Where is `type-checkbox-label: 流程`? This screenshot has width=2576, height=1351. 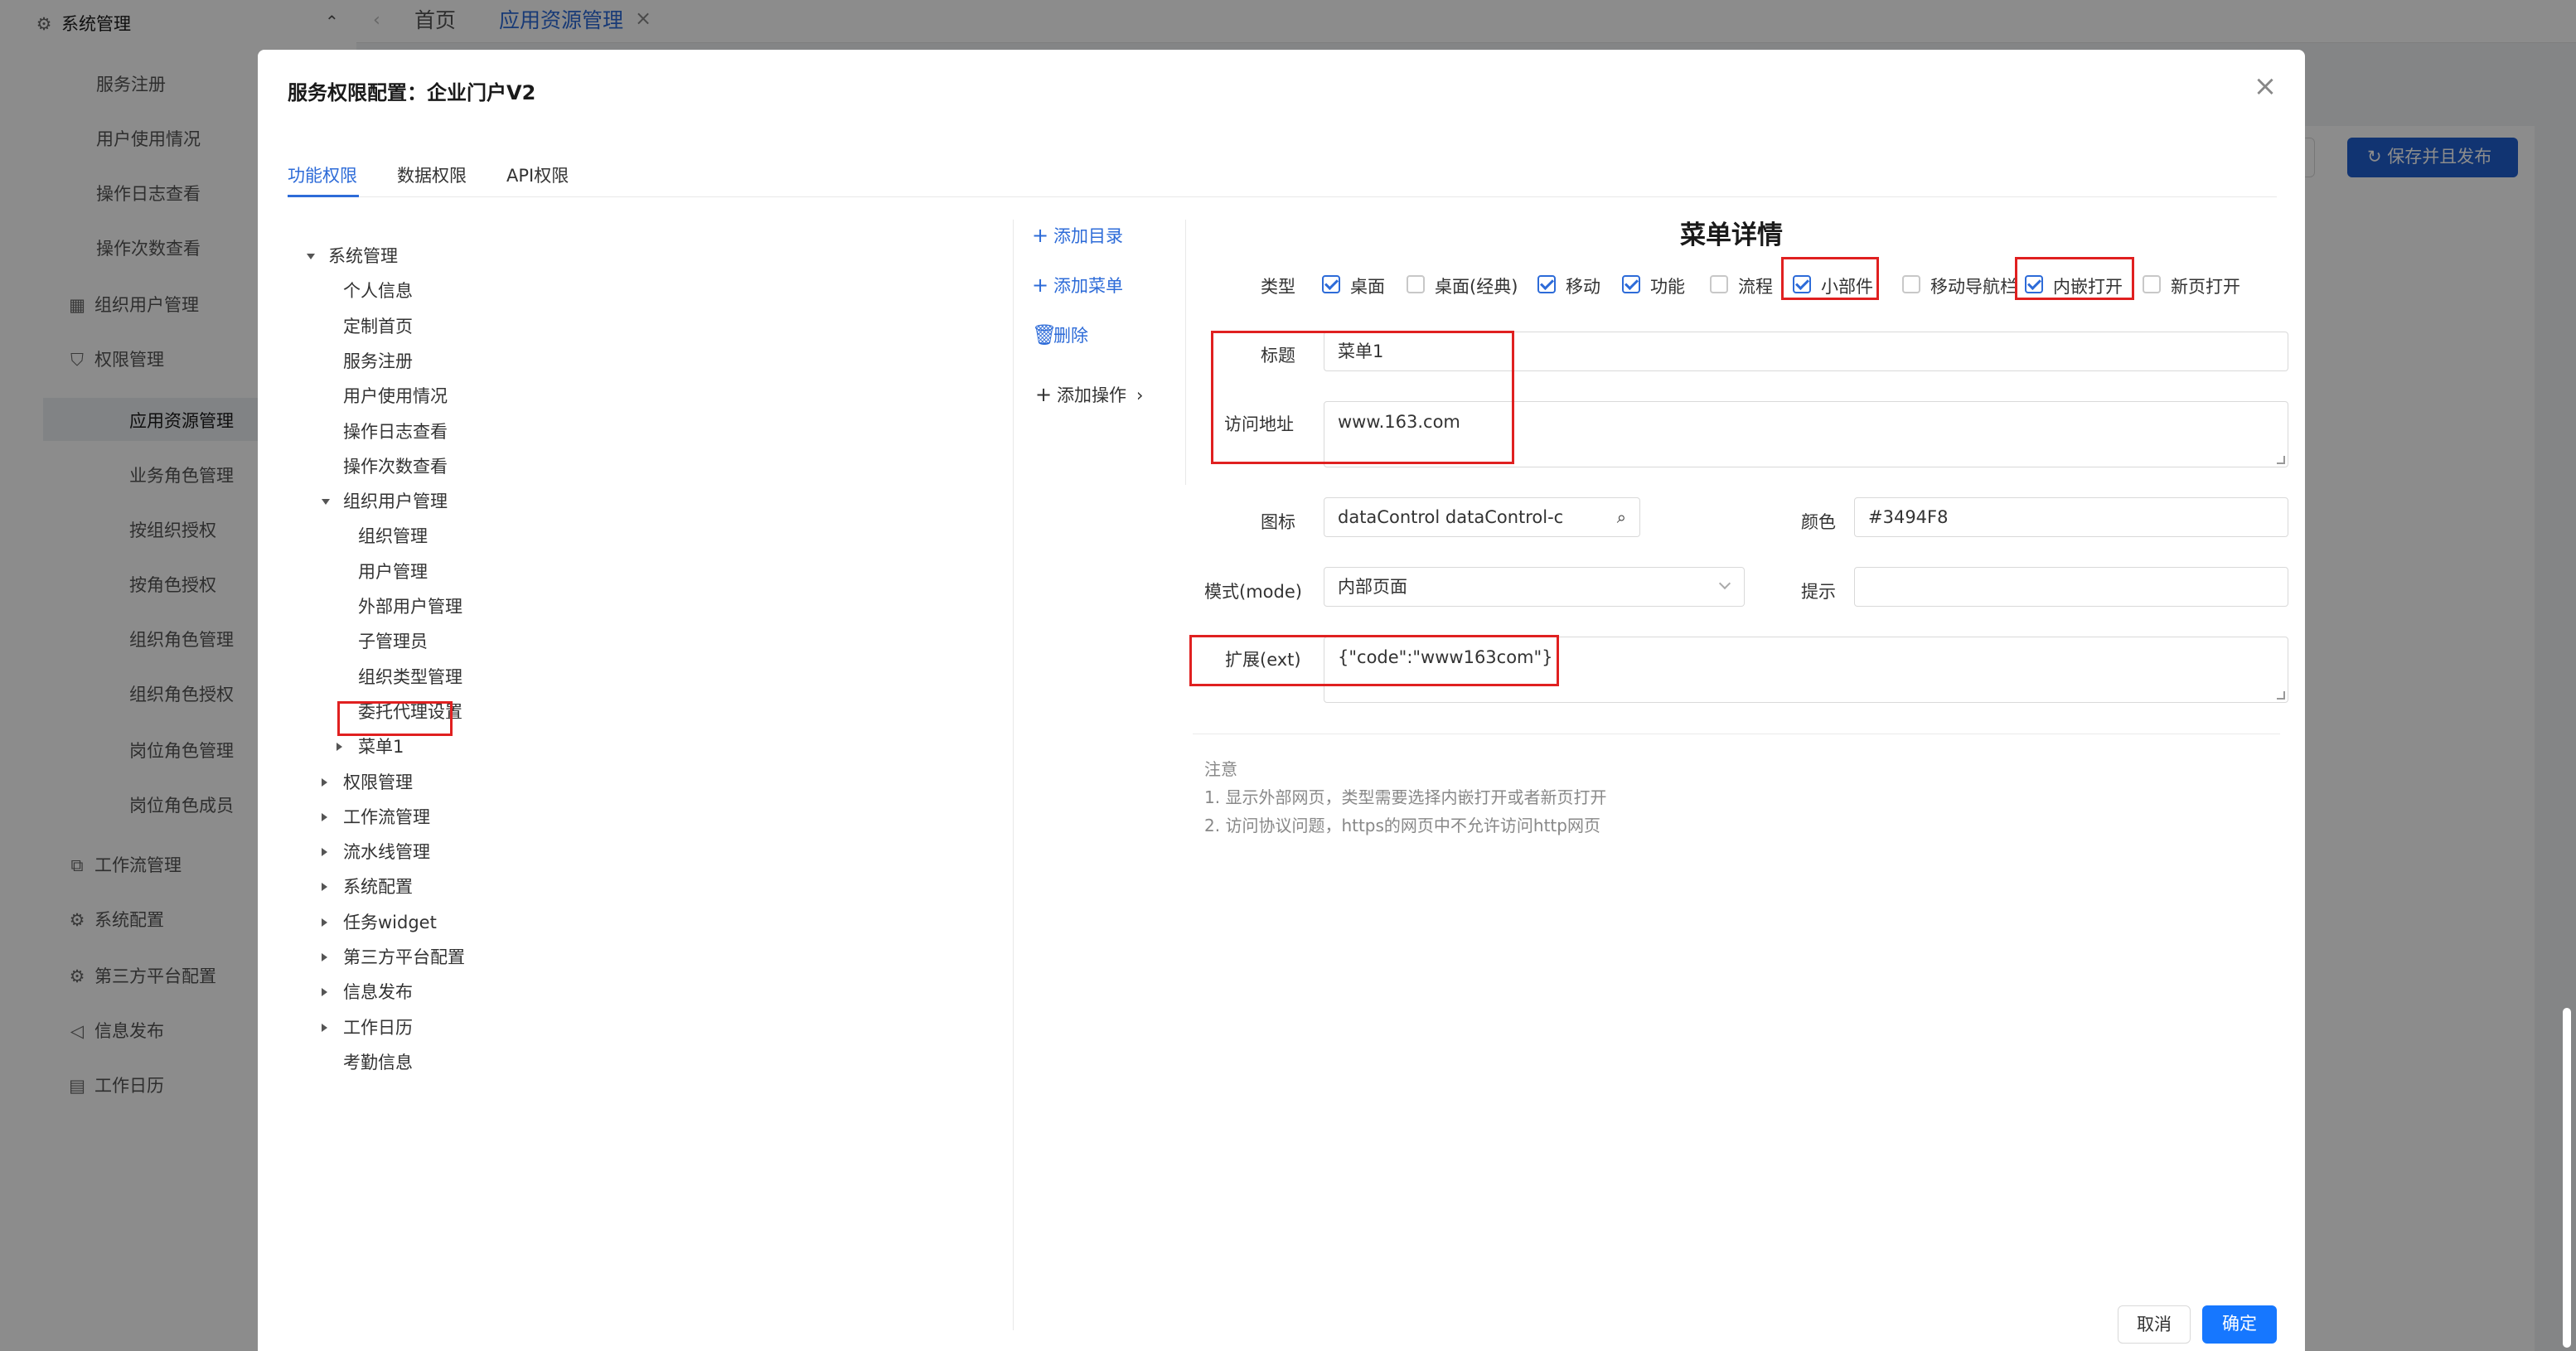 type-checkbox-label: 流程 is located at coordinates (1756, 287).